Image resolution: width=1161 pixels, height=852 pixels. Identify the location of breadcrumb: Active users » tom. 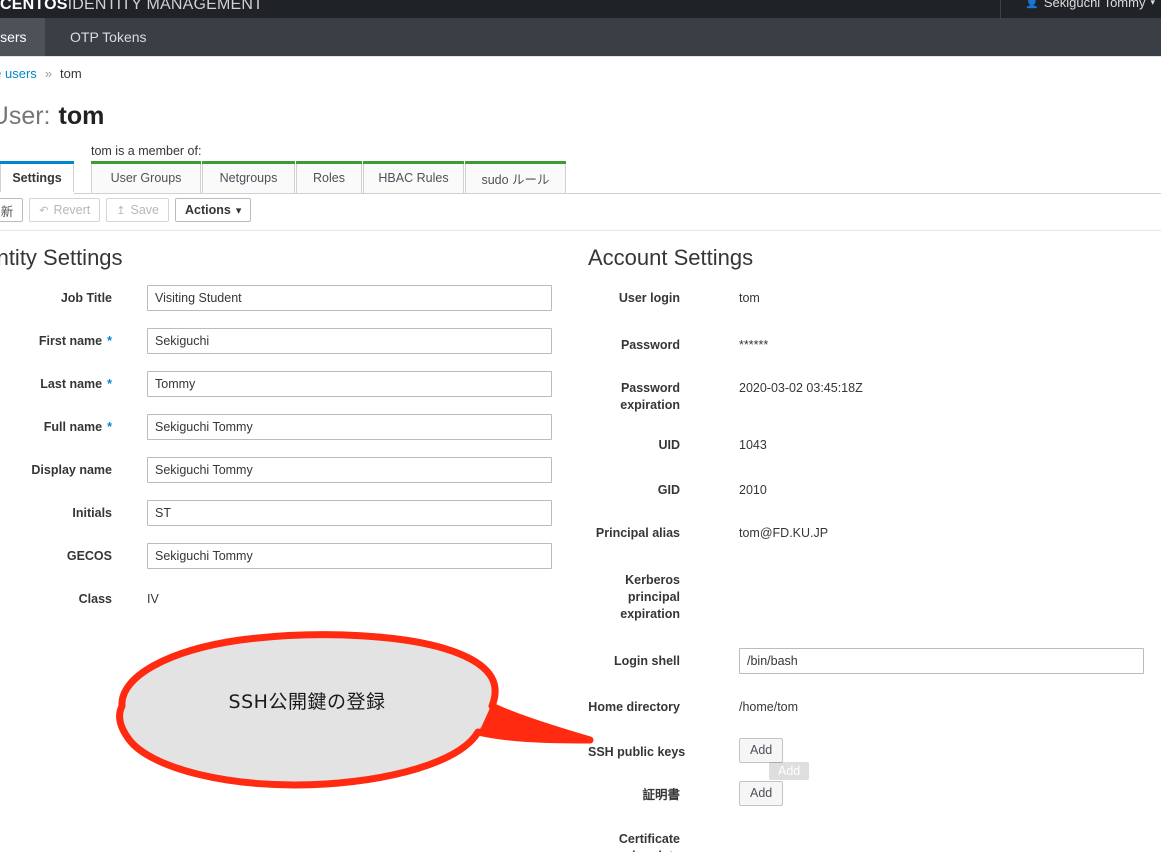
(41, 73).